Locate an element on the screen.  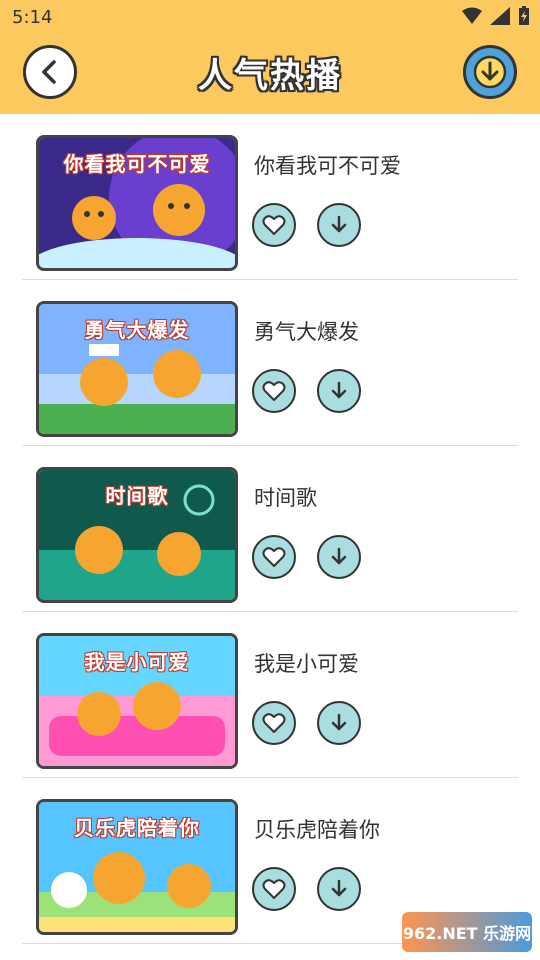
song-title: 勇气大爆发 is located at coordinates (306, 331).